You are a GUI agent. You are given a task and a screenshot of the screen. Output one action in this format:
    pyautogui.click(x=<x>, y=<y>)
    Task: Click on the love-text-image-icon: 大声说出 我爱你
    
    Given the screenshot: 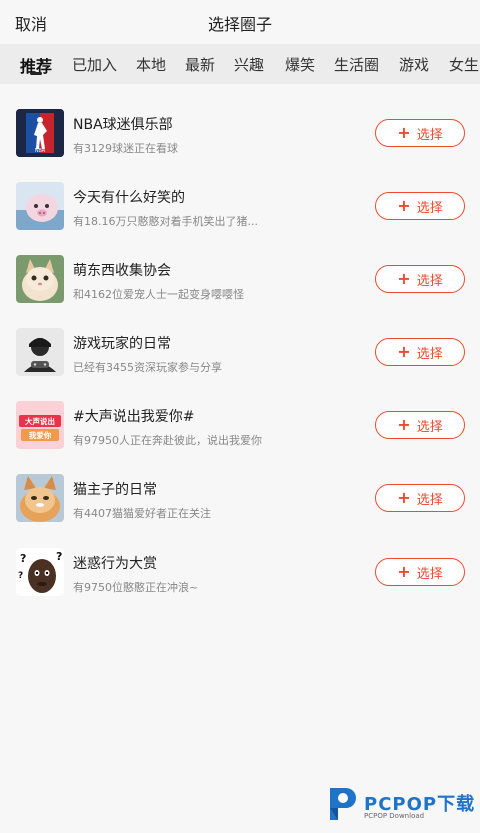 What is the action you would take?
    pyautogui.click(x=40, y=425)
    